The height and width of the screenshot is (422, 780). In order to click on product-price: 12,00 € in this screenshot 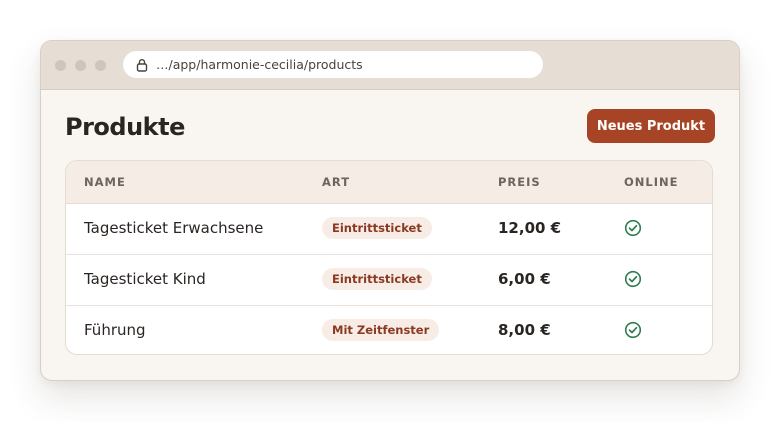, I will do `click(530, 228)`.